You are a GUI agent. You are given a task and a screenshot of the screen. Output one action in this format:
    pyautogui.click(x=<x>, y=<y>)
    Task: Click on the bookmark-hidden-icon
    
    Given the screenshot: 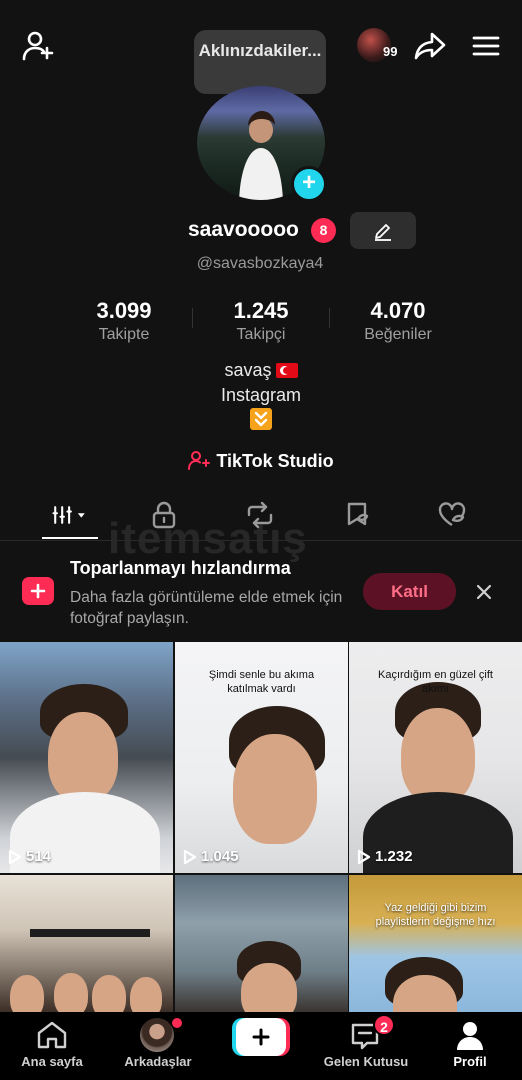 What is the action you would take?
    pyautogui.click(x=358, y=514)
    